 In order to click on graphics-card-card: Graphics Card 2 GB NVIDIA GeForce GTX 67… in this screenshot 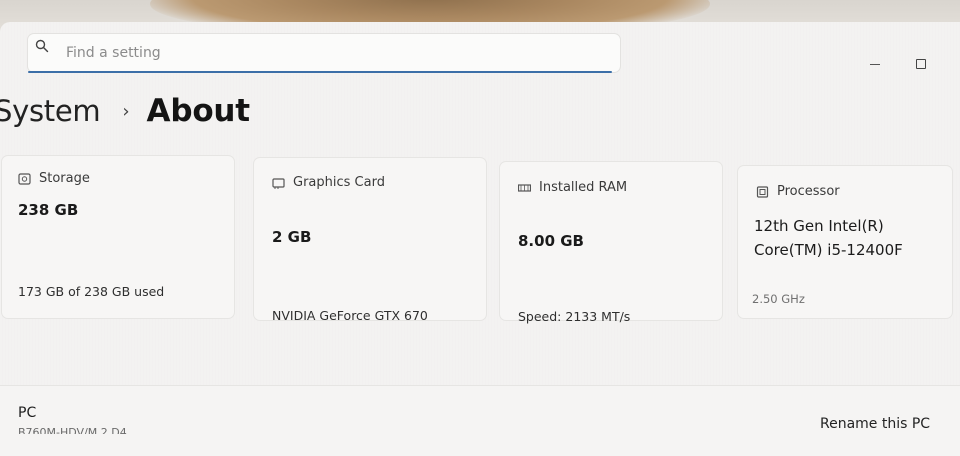, I will do `click(370, 240)`.